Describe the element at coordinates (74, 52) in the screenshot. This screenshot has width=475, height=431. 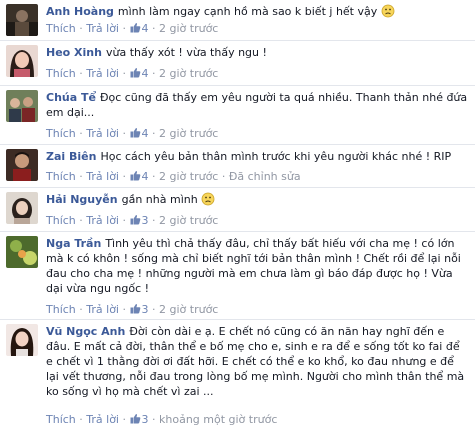
I see `comment-author: Heo Xinh` at that location.